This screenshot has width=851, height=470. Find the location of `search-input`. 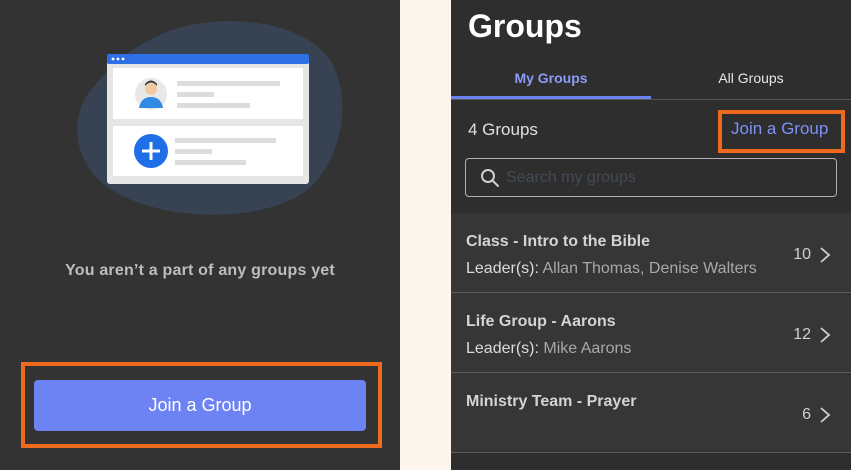

search-input is located at coordinates (666, 178).